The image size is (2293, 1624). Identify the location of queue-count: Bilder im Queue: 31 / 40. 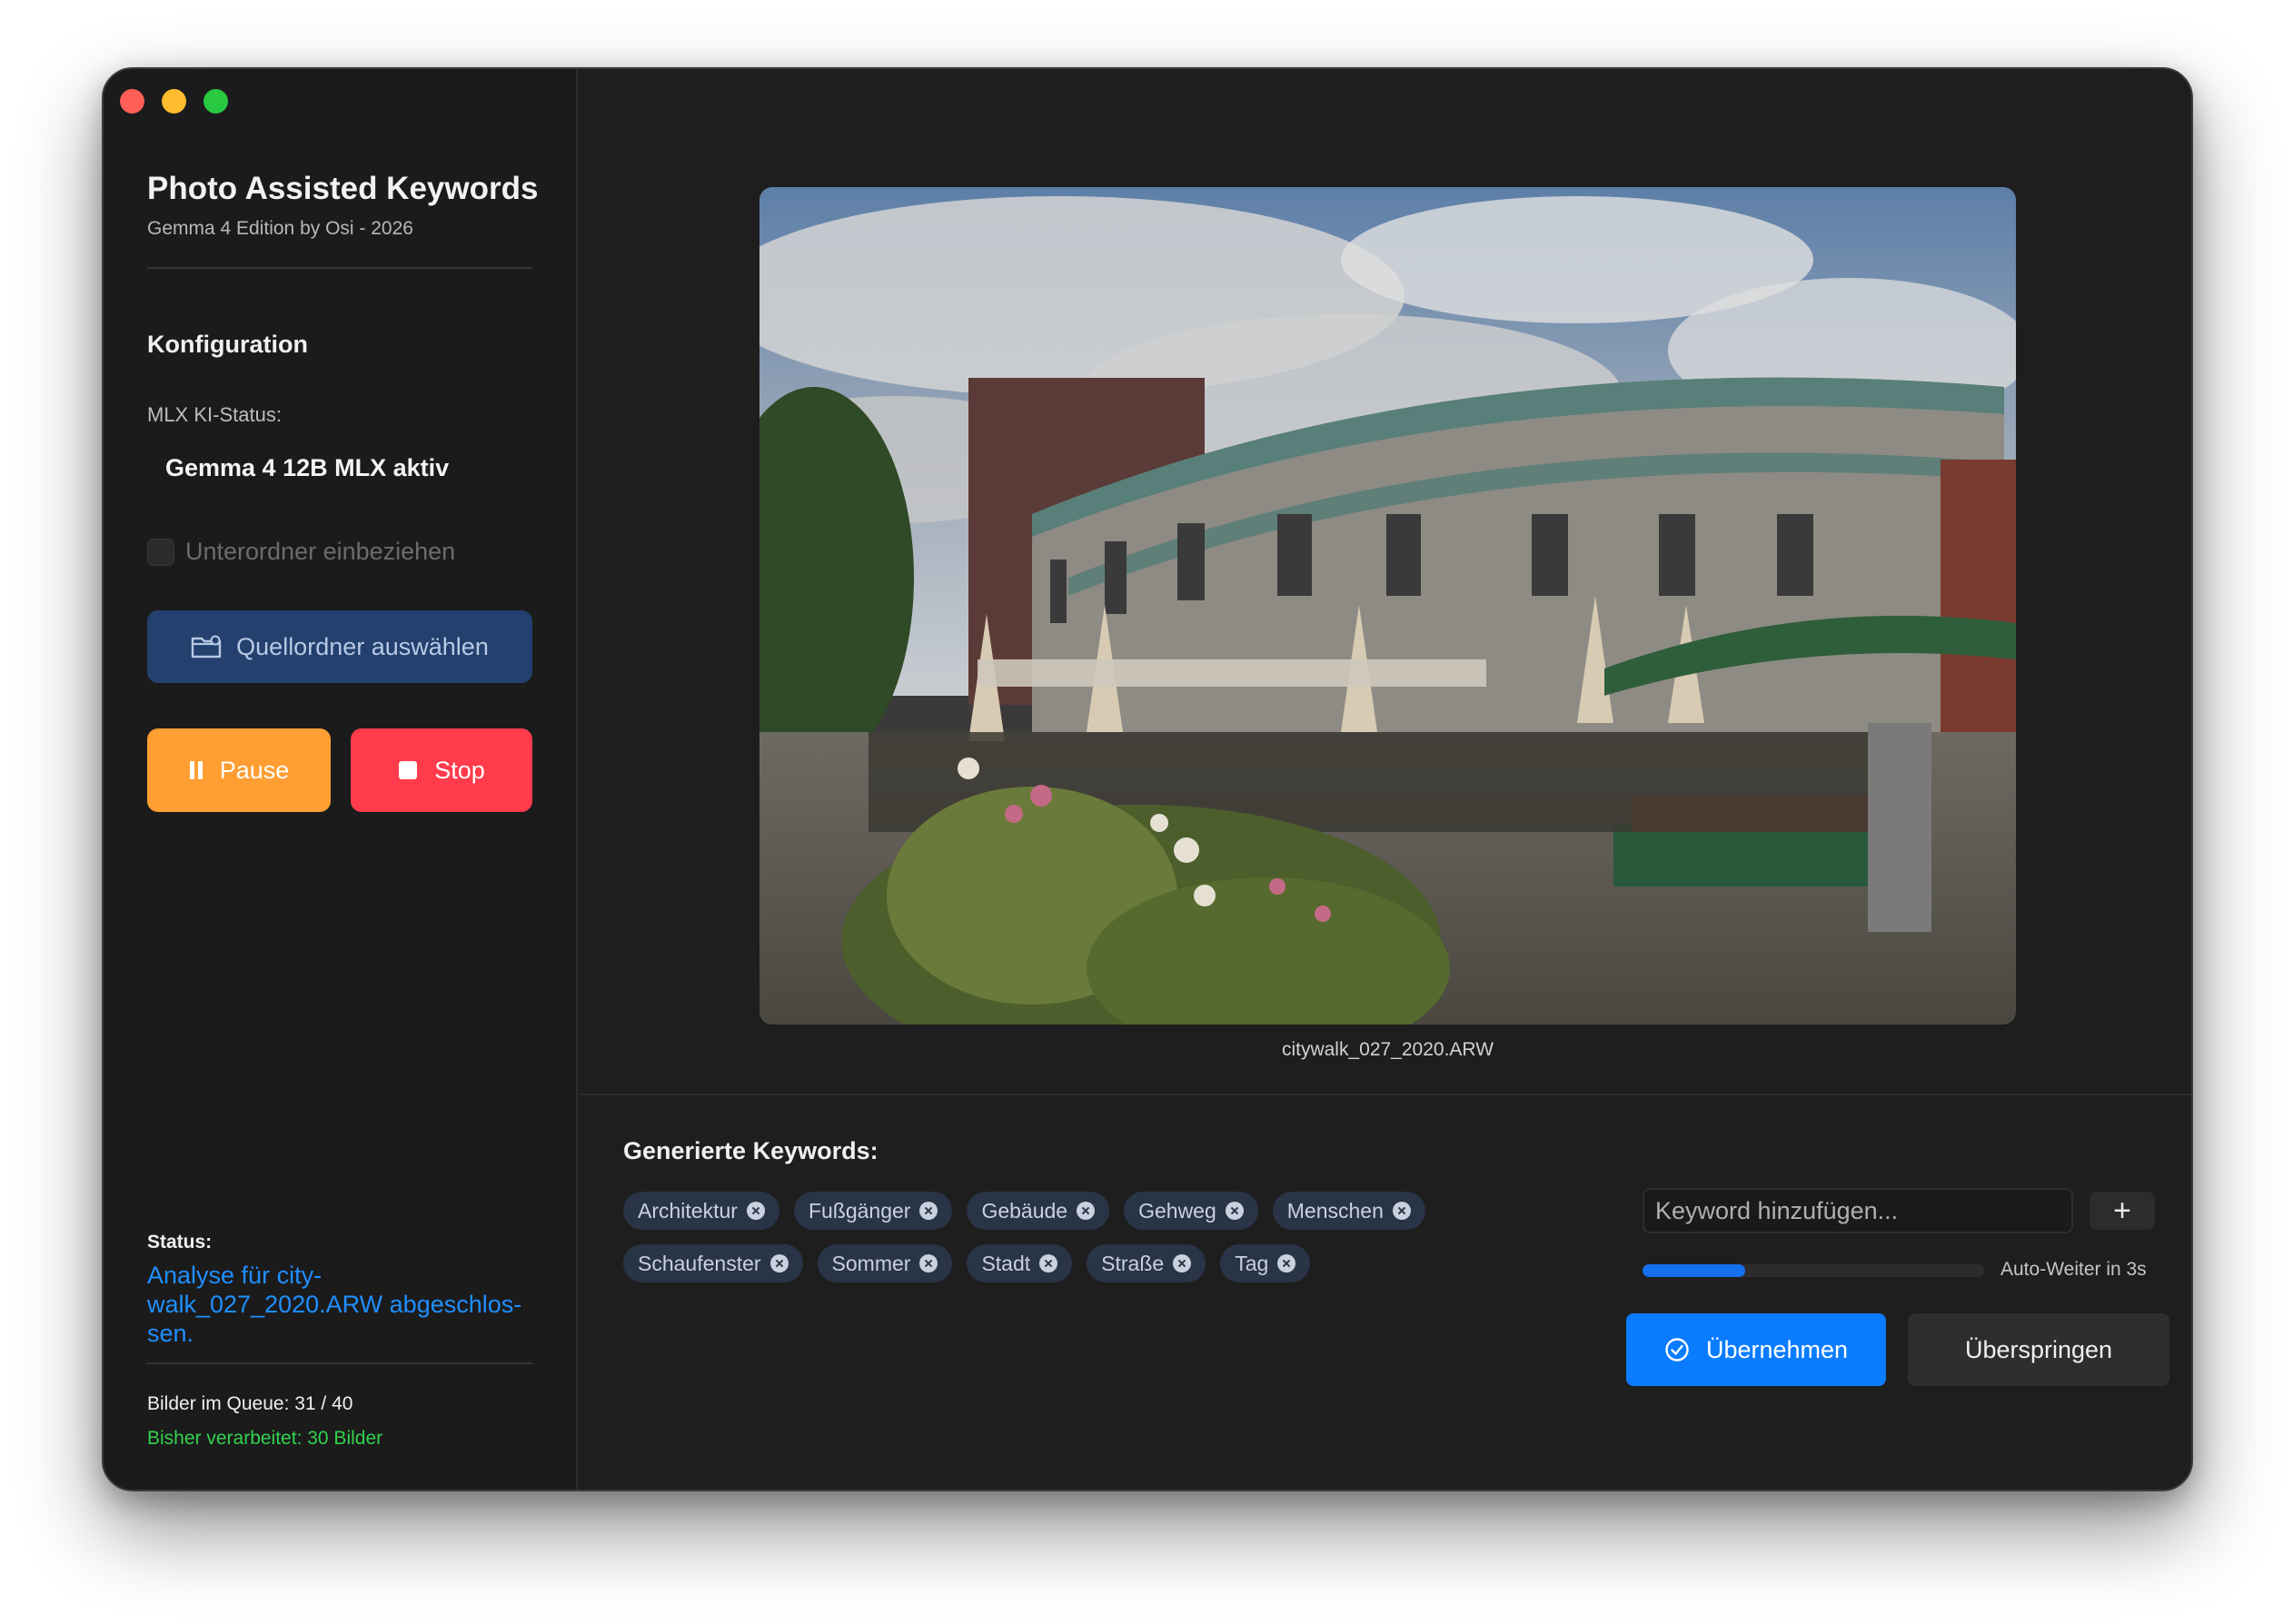
(250, 1403).